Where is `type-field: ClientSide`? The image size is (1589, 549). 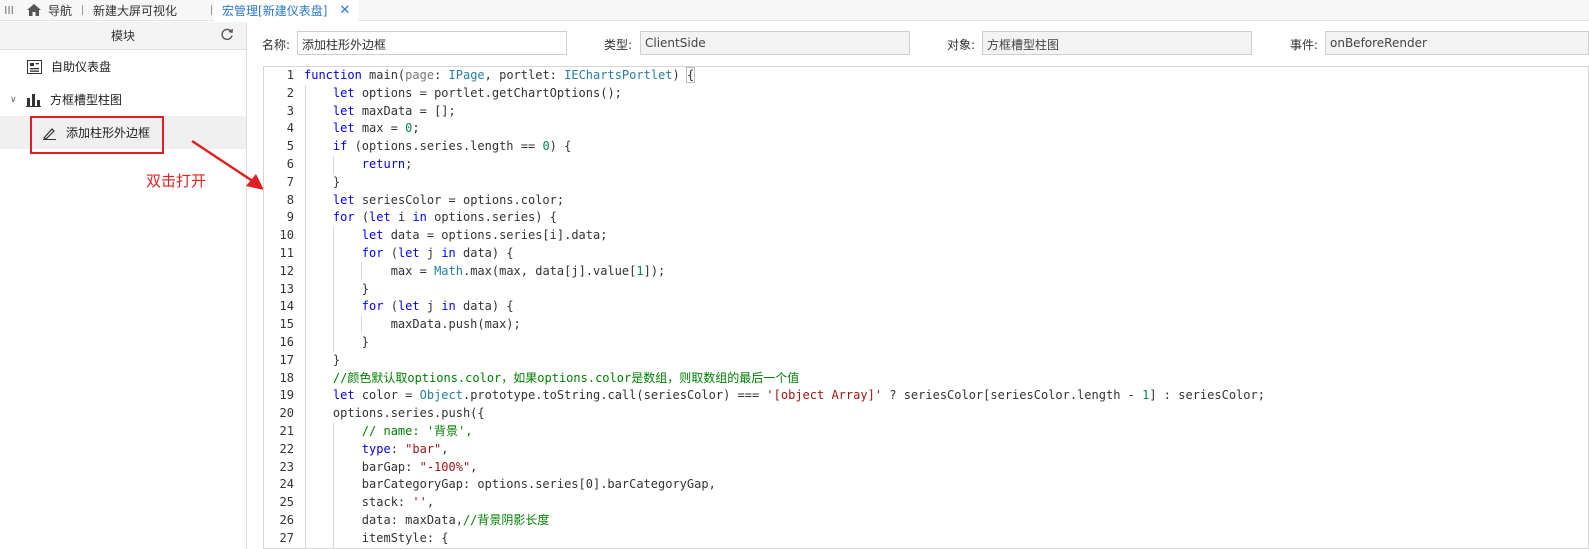
type-field: ClientSide is located at coordinates (775, 43).